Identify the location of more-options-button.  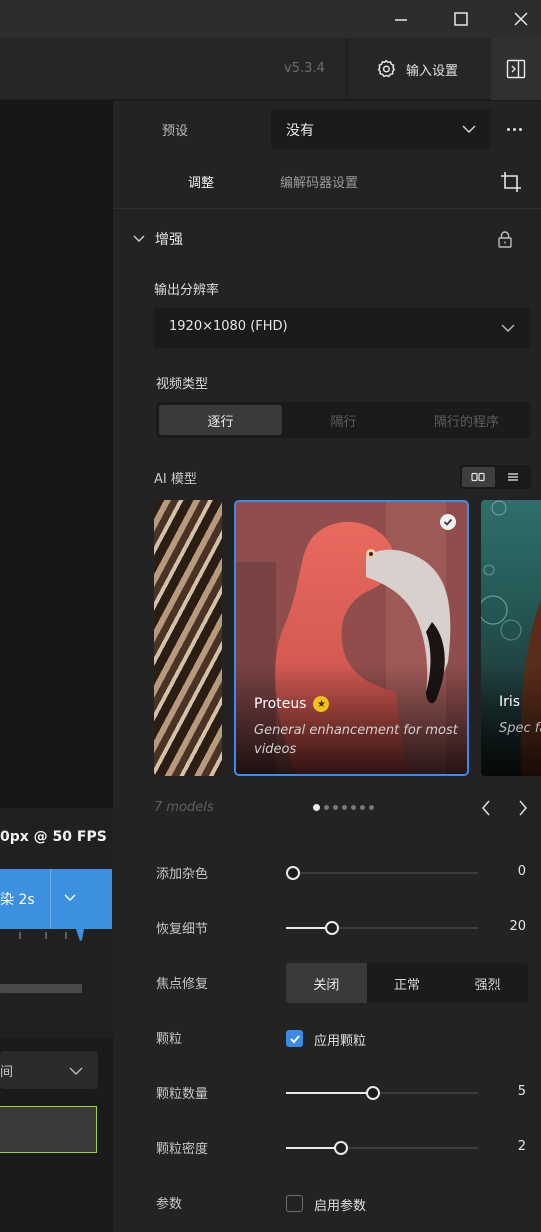
(514, 129).